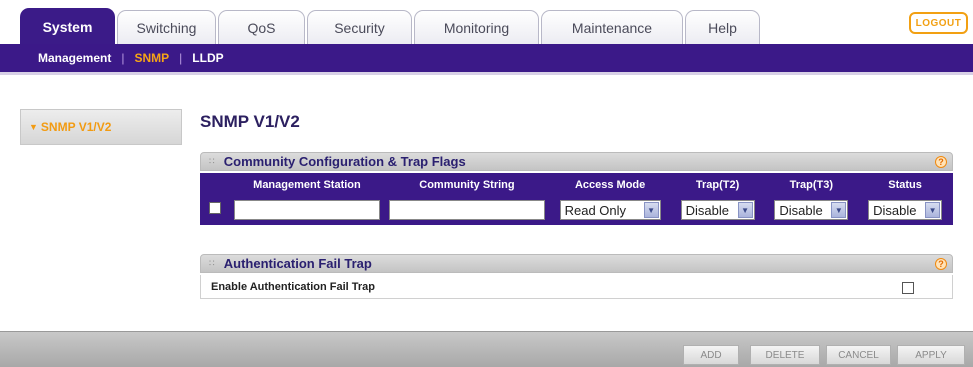 The height and width of the screenshot is (367, 973). I want to click on column-header-trap-t3: Trap(T3), so click(811, 185).